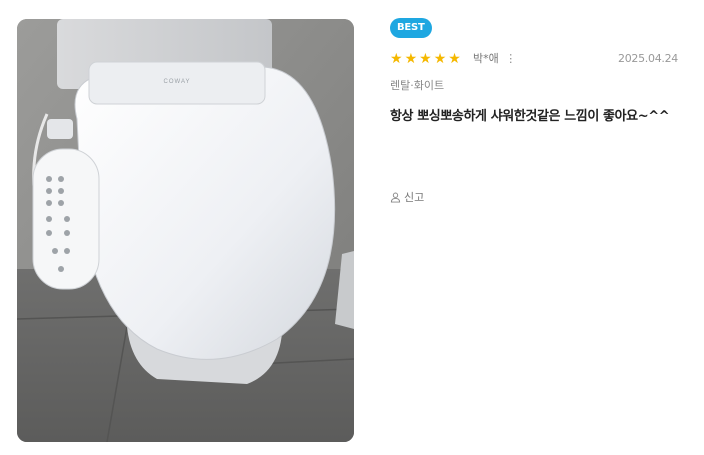  What do you see at coordinates (648, 58) in the screenshot?
I see `review-date: 2025.04.24` at bounding box center [648, 58].